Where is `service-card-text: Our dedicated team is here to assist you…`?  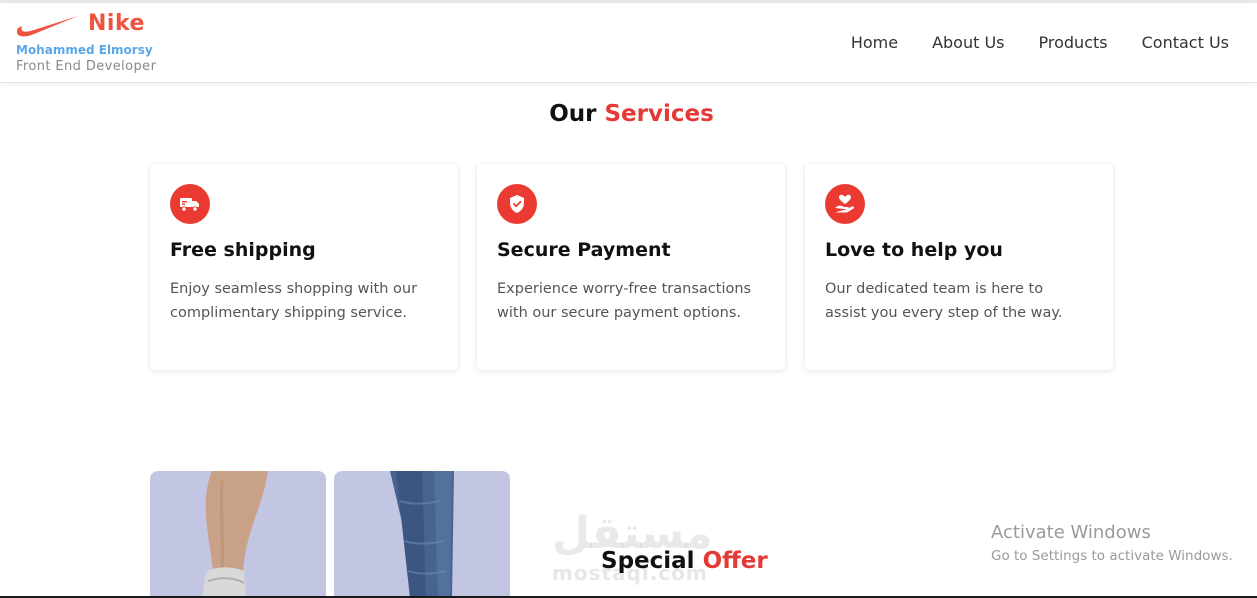
service-card-text: Our dedicated team is here to assist you… is located at coordinates (944, 301).